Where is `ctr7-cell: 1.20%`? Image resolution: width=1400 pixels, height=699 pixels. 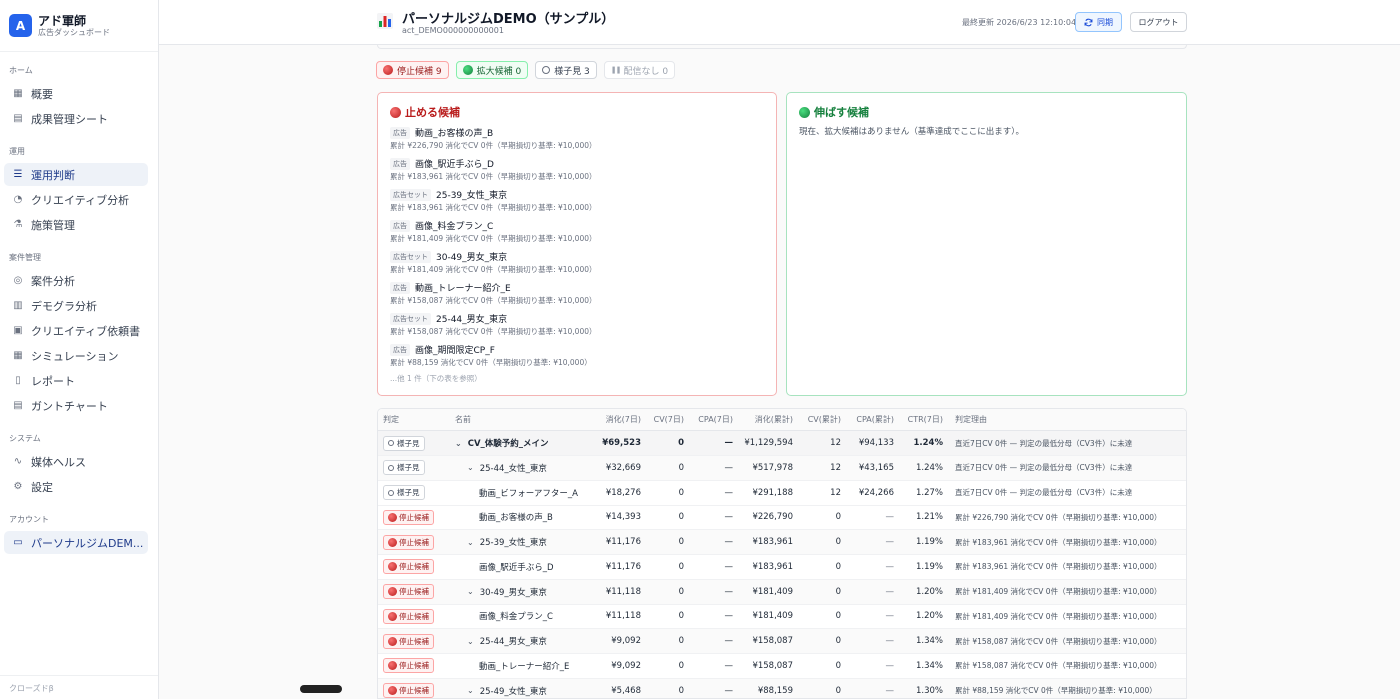 ctr7-cell: 1.20% is located at coordinates (929, 616).